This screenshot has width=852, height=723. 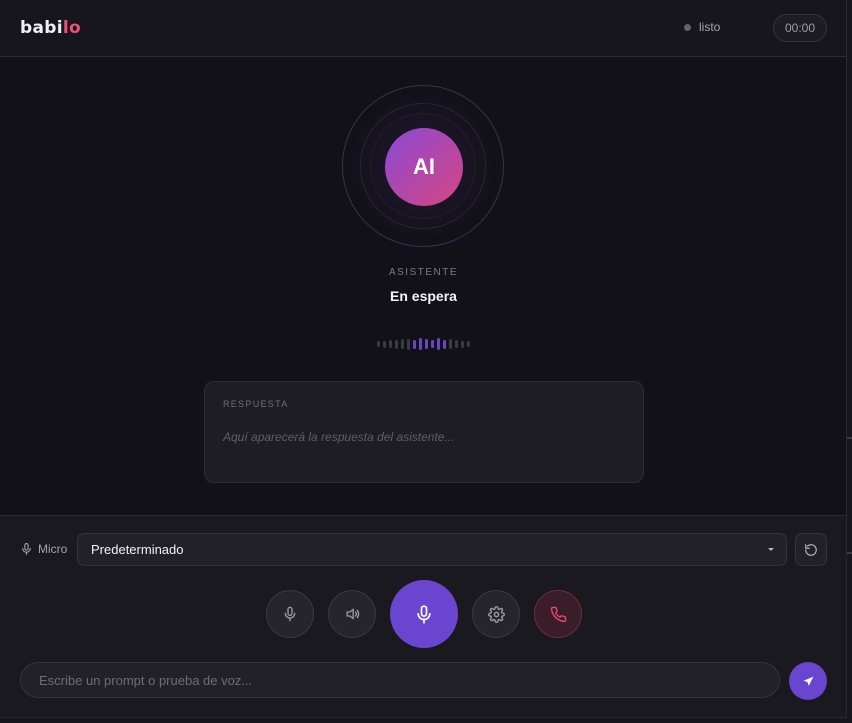 I want to click on speaker-button, so click(x=352, y=614).